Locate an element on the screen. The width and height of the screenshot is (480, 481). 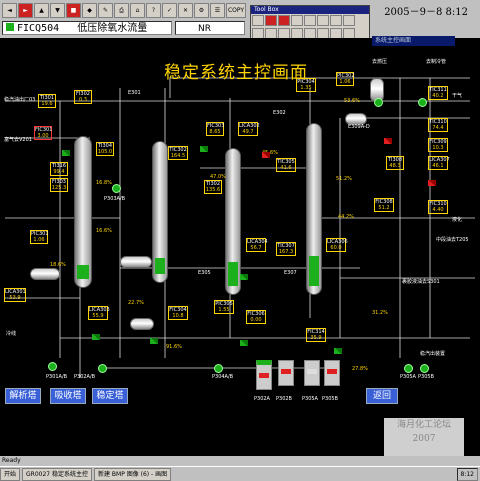
instrument-box: PIC304 1.35 is located at coordinates (306, 85).